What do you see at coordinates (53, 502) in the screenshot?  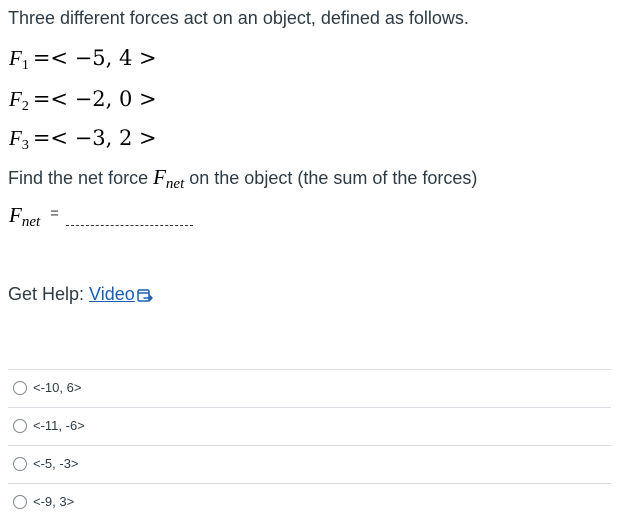 I see `choice-label: <-9, 3>` at bounding box center [53, 502].